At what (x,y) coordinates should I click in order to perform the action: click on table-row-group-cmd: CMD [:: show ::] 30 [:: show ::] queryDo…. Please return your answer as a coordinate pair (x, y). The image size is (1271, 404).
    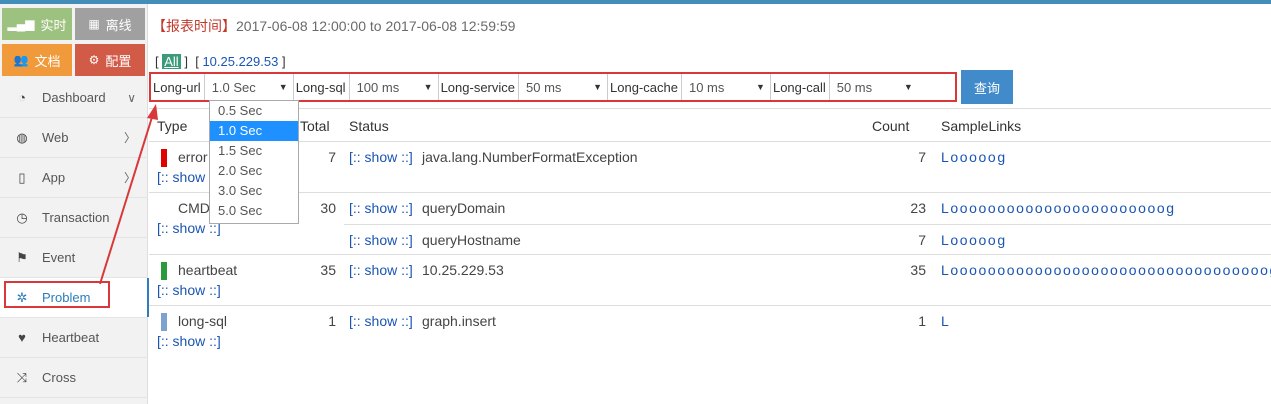
    Looking at the image, I should click on (710, 224).